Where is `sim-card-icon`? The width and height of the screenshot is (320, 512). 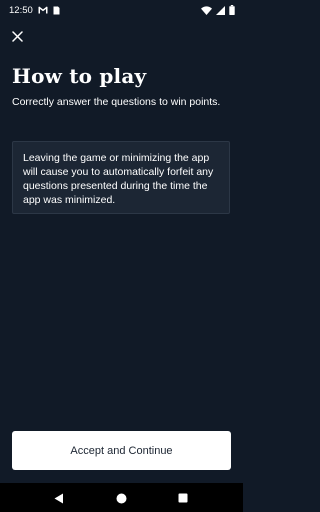
sim-card-icon is located at coordinates (56, 10).